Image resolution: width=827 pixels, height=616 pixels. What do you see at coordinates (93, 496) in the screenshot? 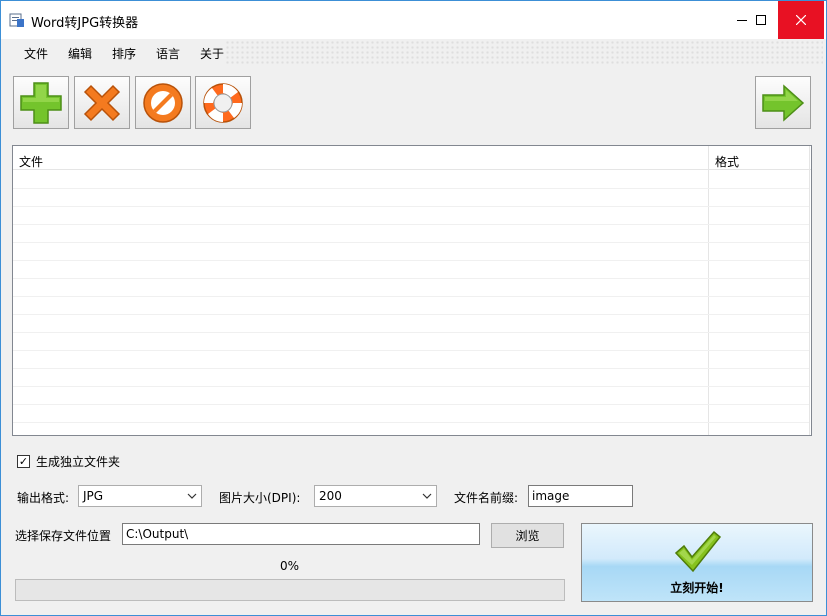
I see `output-format-value: JPG` at bounding box center [93, 496].